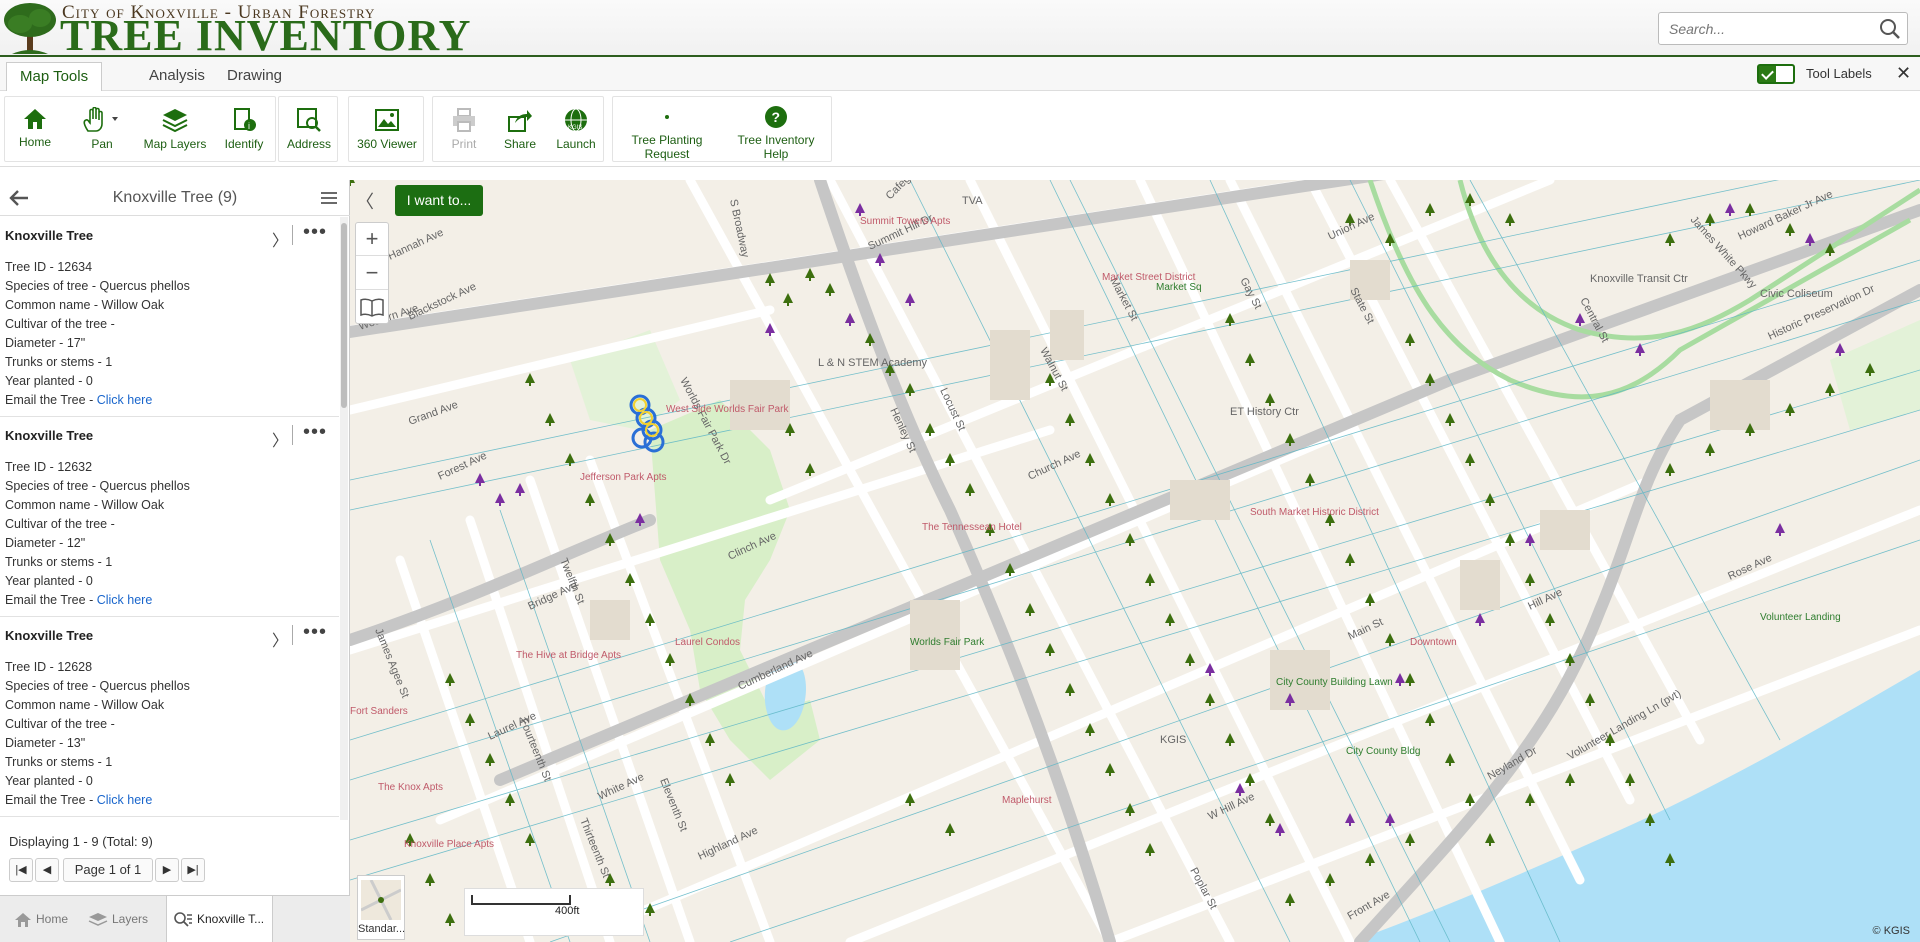 The image size is (1920, 942). What do you see at coordinates (1890, 29) in the screenshot?
I see `search-icon` at bounding box center [1890, 29].